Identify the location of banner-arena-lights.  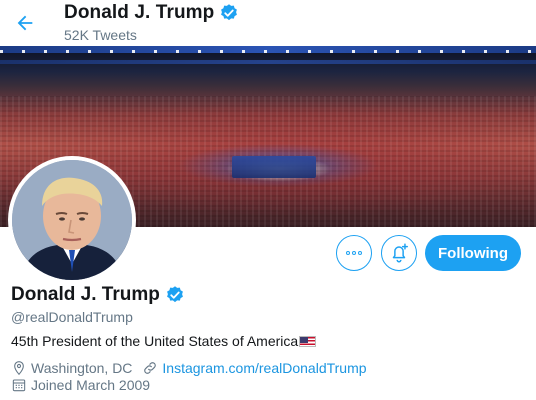
(268, 51).